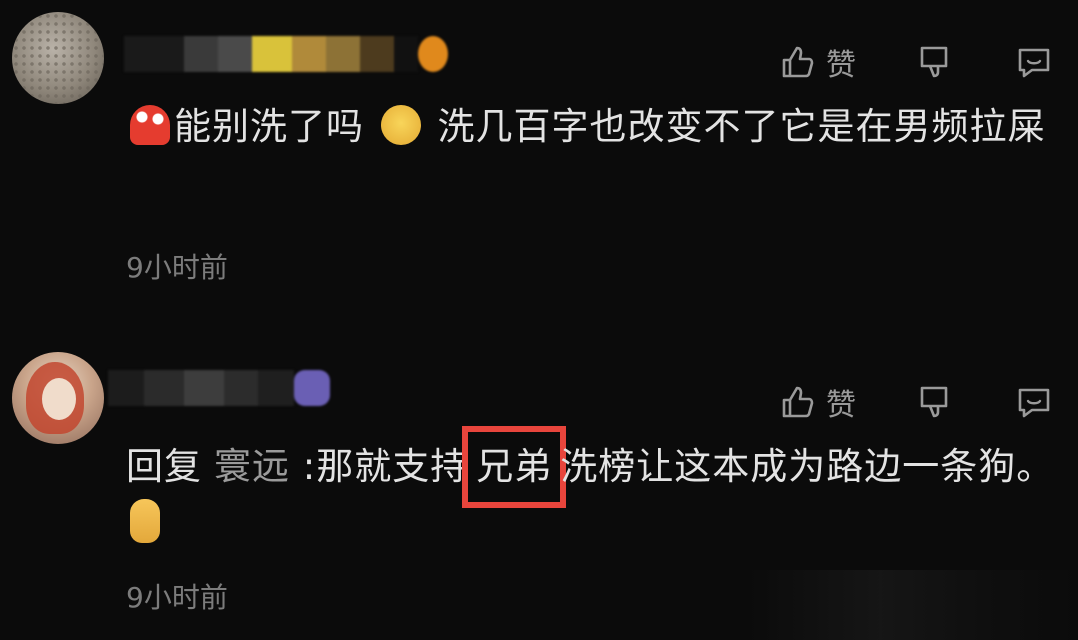 The height and width of the screenshot is (640, 1078). I want to click on sick-face-emoji, so click(400, 125).